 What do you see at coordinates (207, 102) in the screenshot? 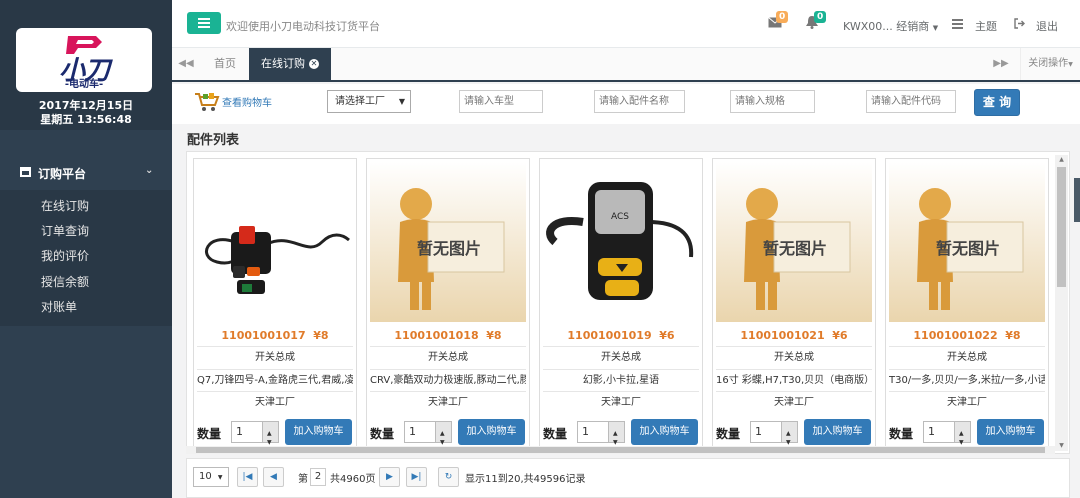
I see `shopping-cart-icon` at bounding box center [207, 102].